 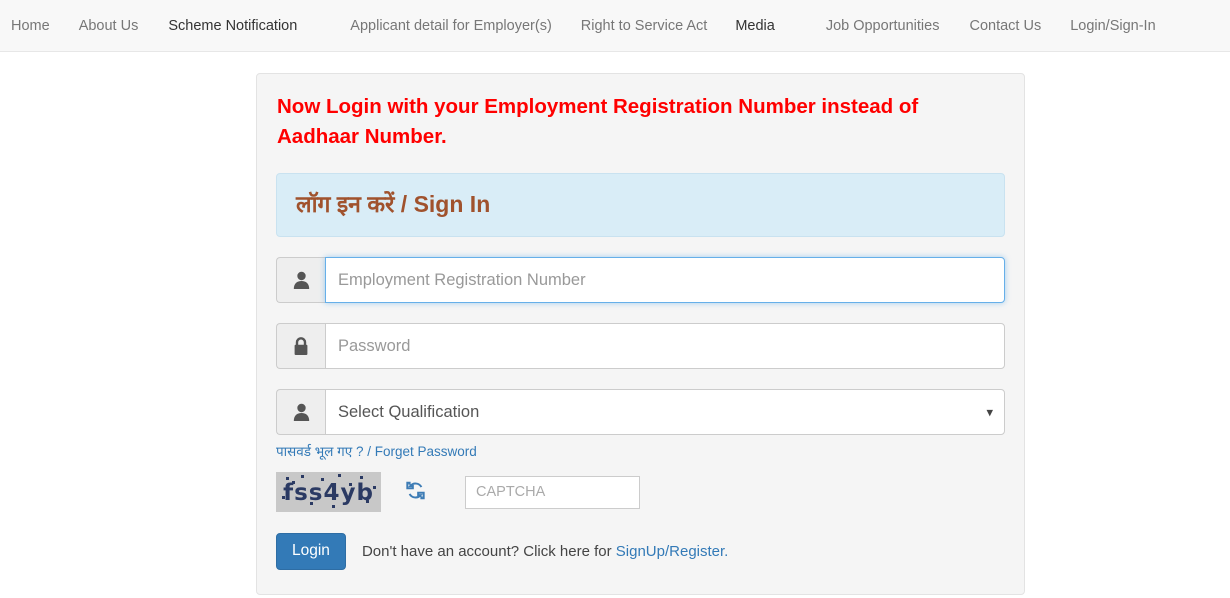 I want to click on captcha-input, so click(x=552, y=492).